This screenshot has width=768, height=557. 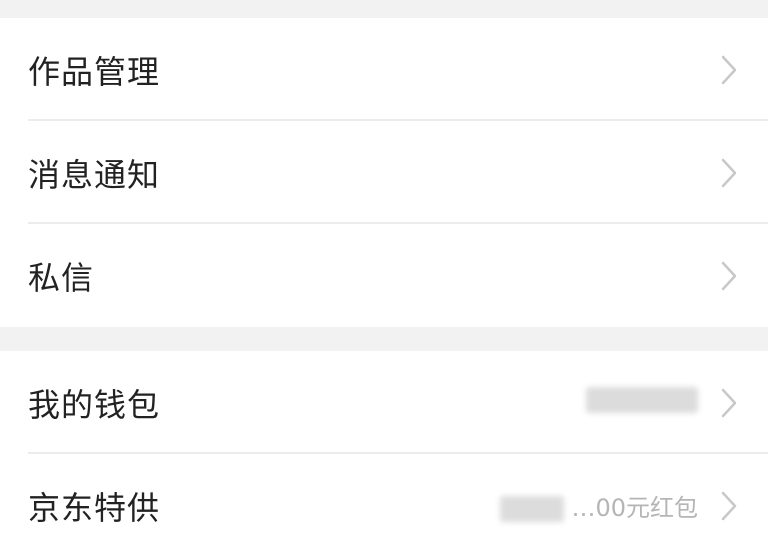 I want to click on menu-item-label: 消息通知, so click(x=94, y=174).